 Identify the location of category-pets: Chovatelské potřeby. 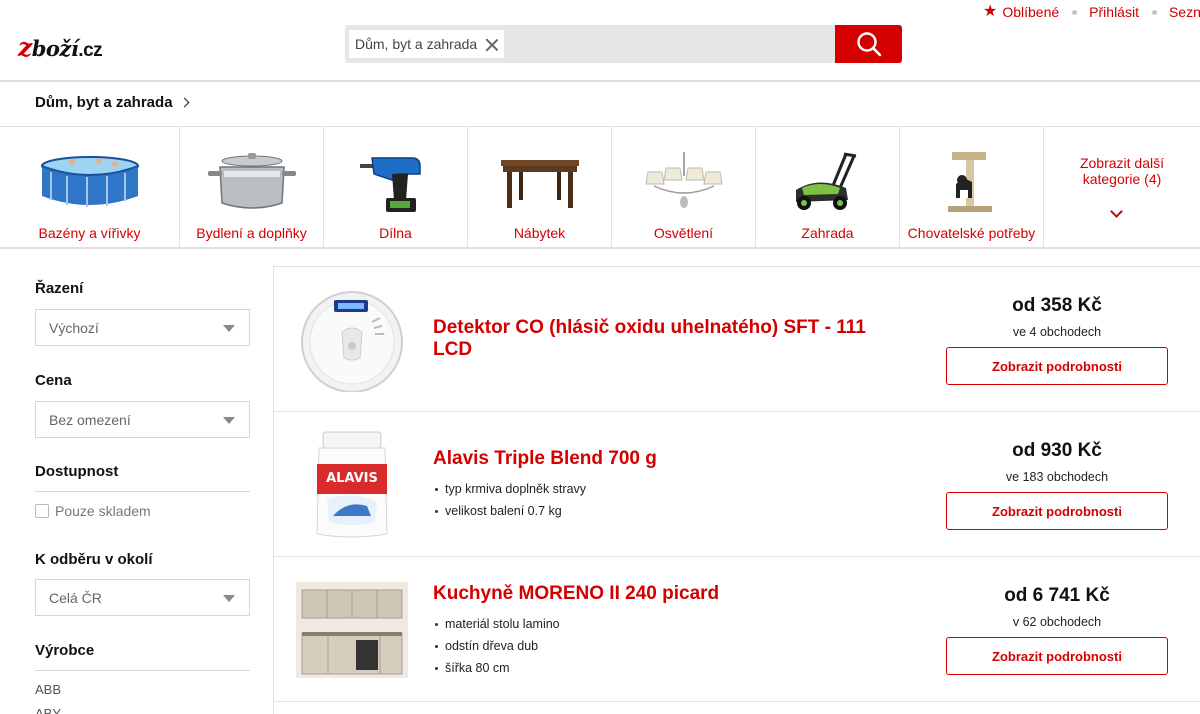
(972, 187).